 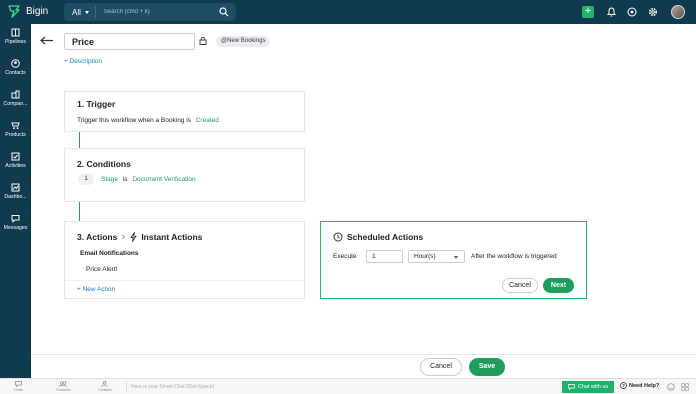 What do you see at coordinates (571, 387) in the screenshot?
I see `chat-icon` at bounding box center [571, 387].